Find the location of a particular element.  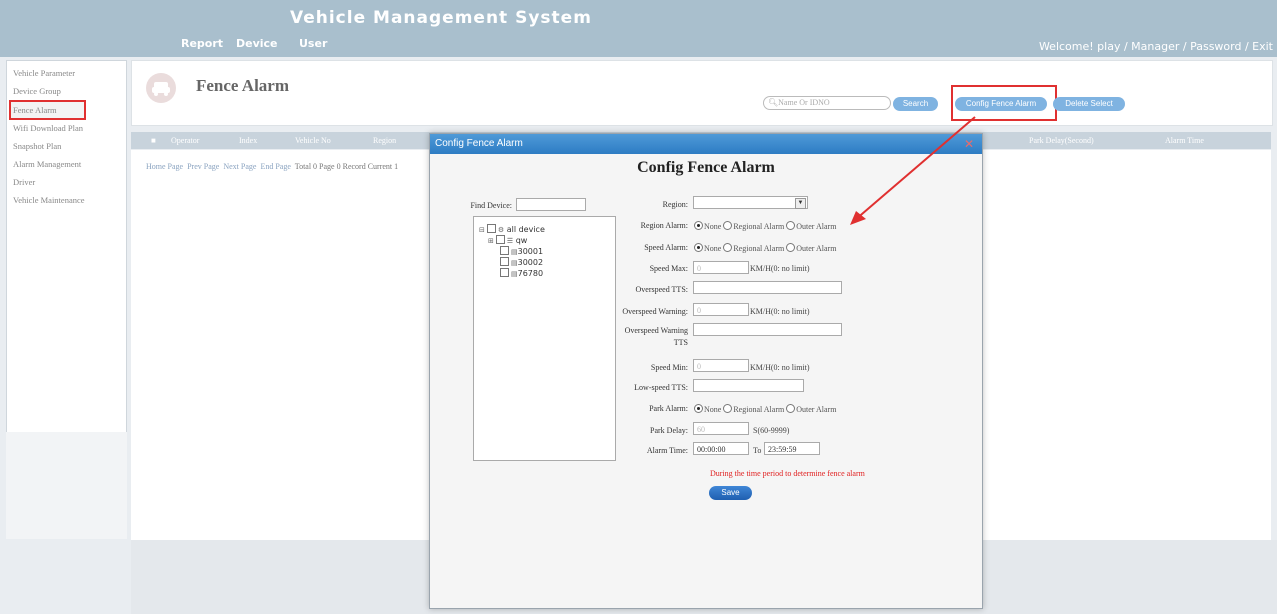

arrow-line is located at coordinates (915, 168).